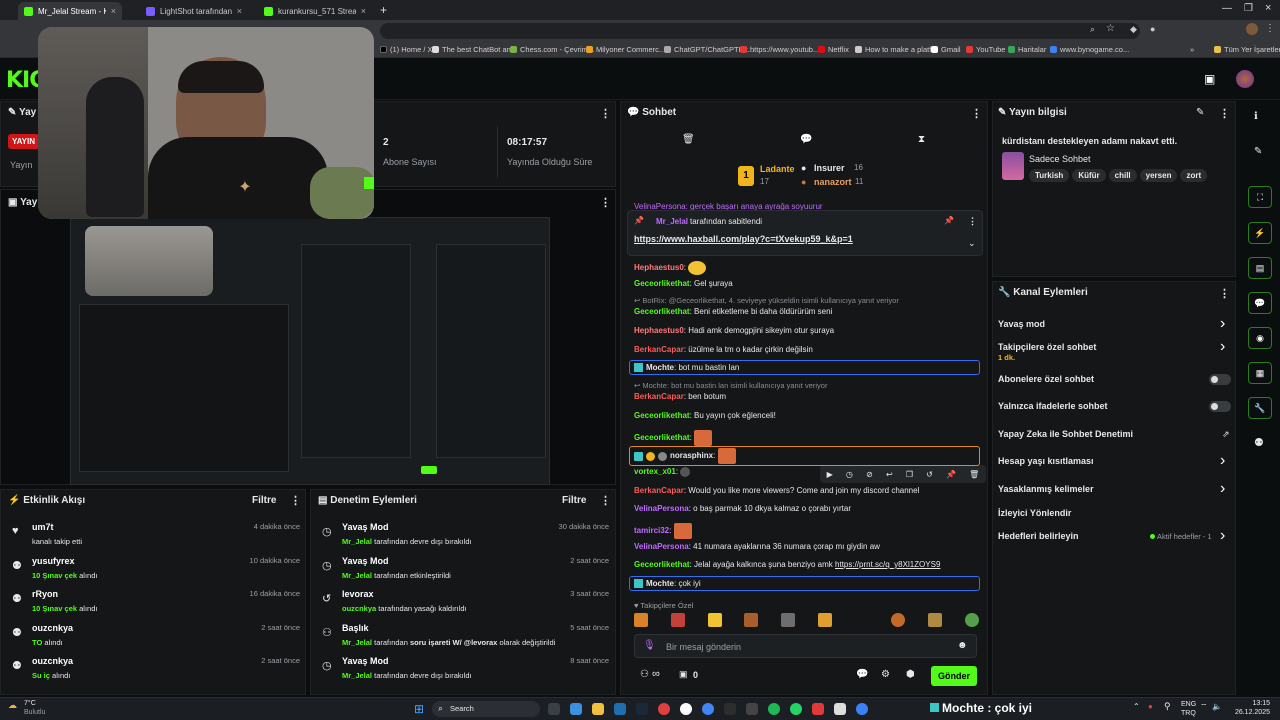 This screenshot has height=720, width=1280. What do you see at coordinates (1152, 29) in the screenshot?
I see `extension-icon: ●` at bounding box center [1152, 29].